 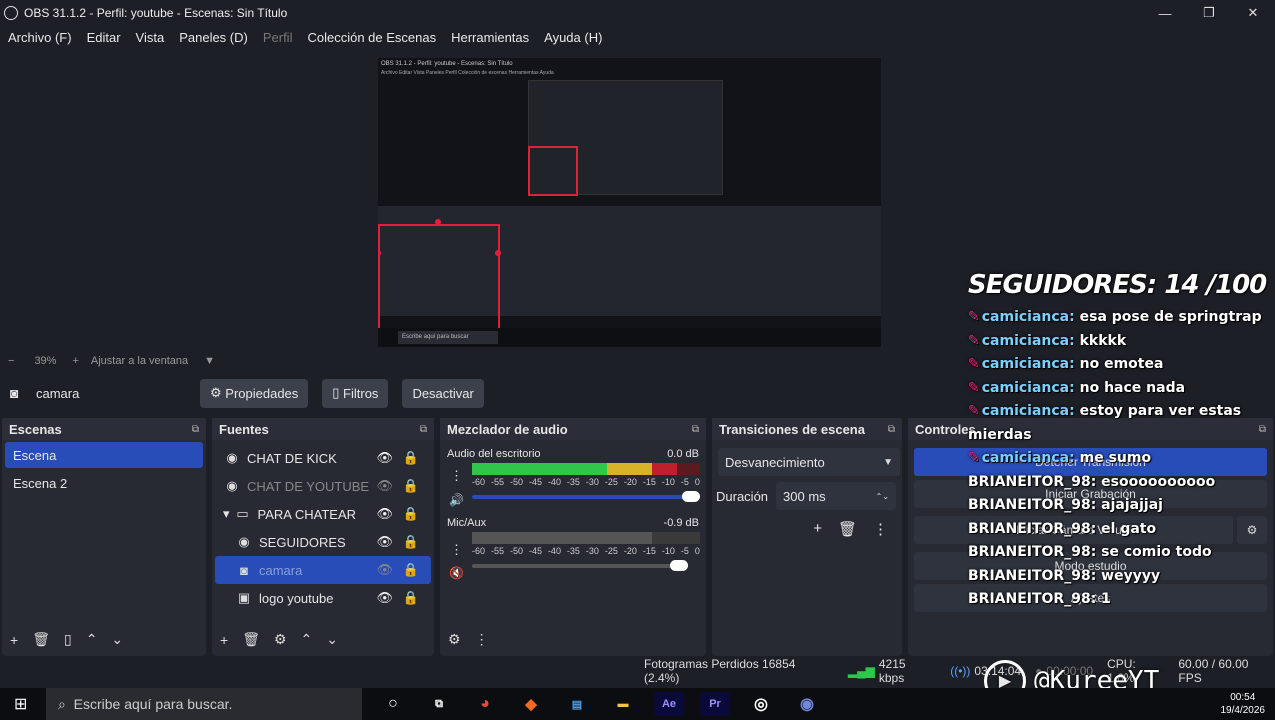 What do you see at coordinates (1156, 552) in the screenshot?
I see `chat-text: se comio todo` at bounding box center [1156, 552].